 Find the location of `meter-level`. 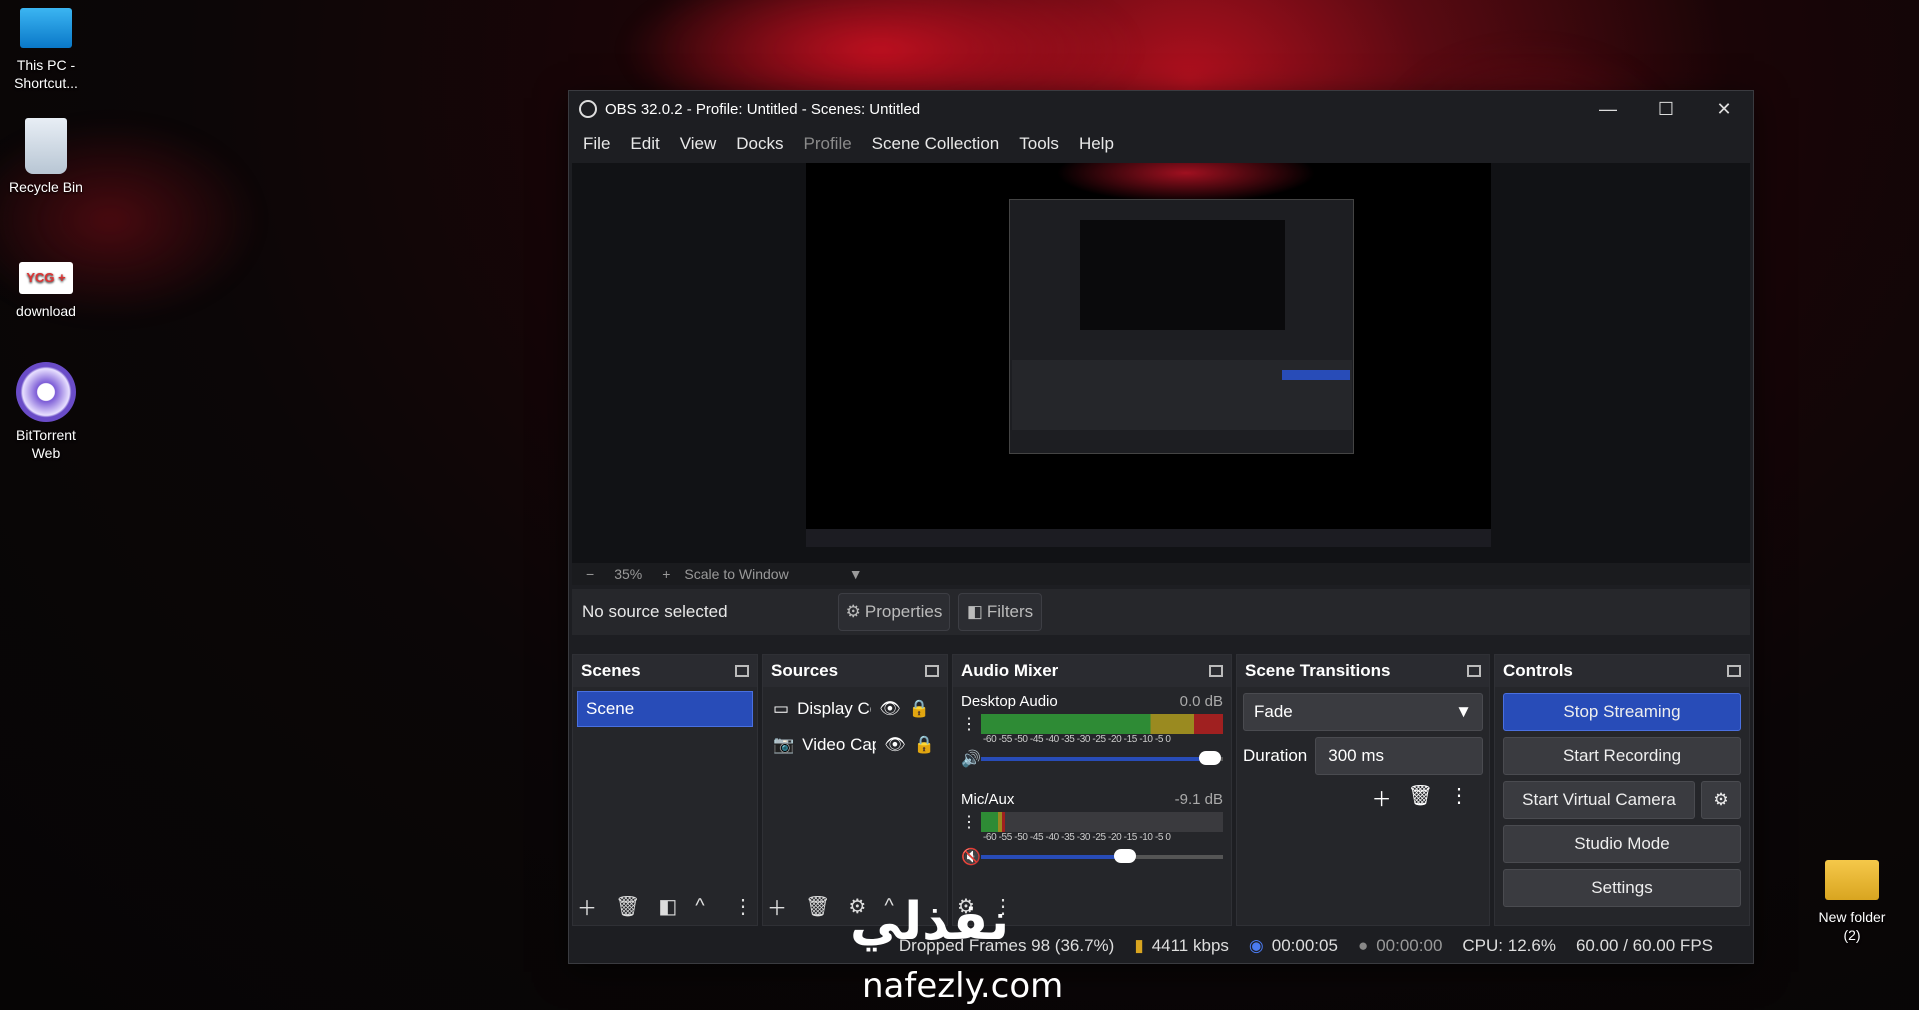

meter-level is located at coordinates (993, 822).